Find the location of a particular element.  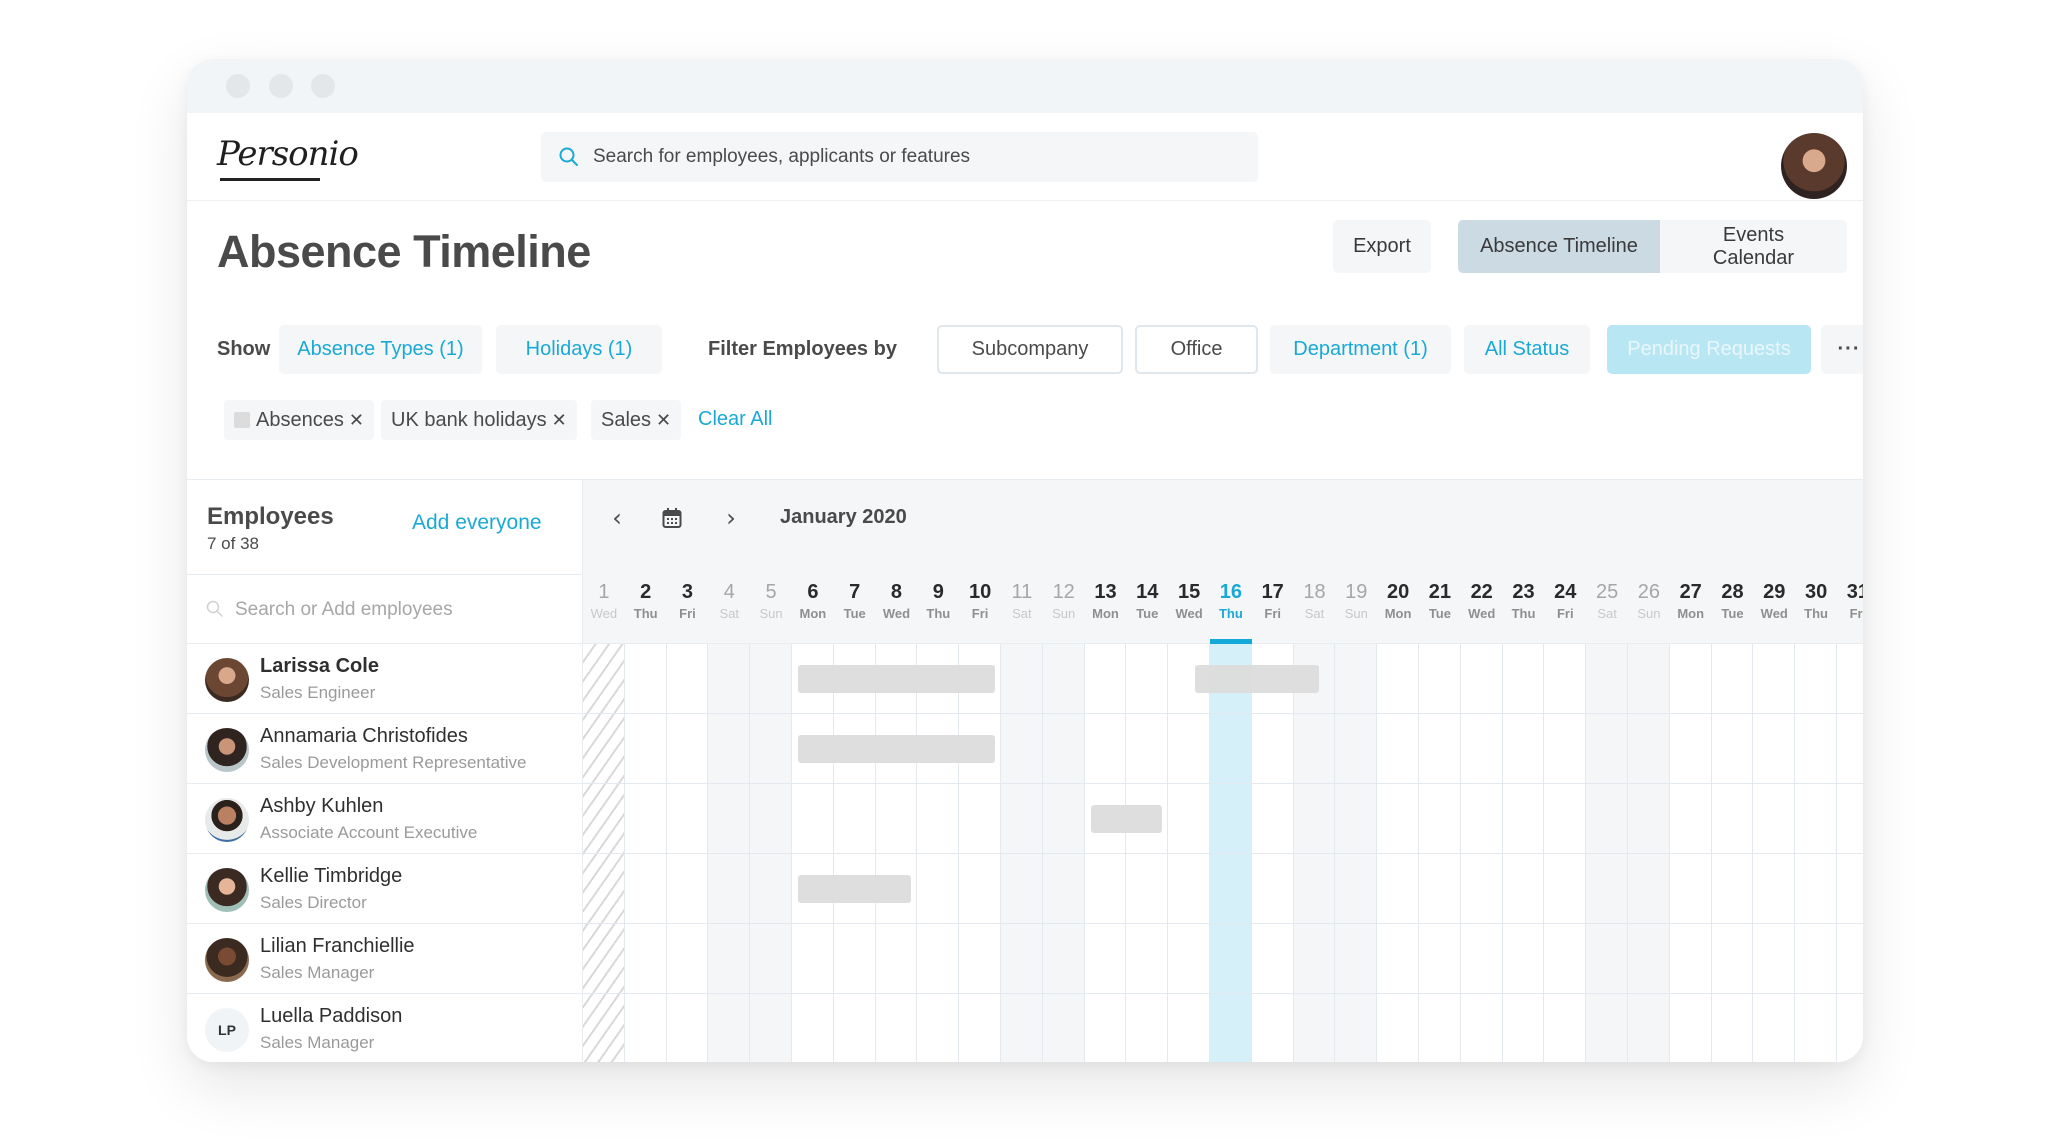

tab-events-calendar: Events Calendar is located at coordinates (1753, 246).